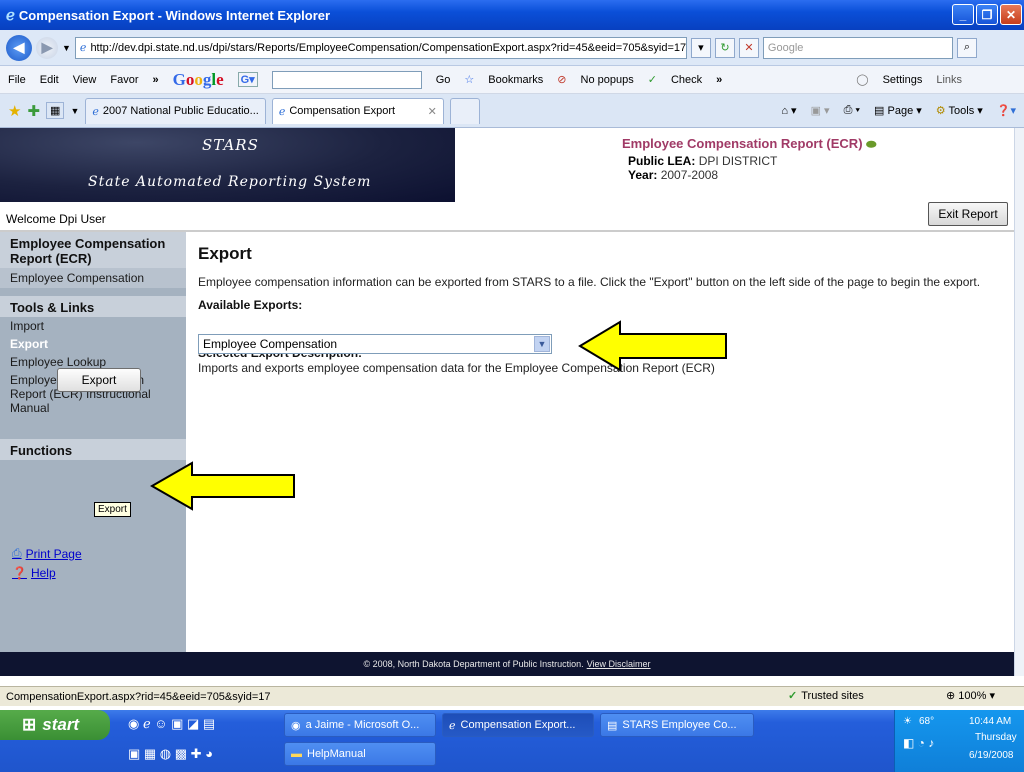 The height and width of the screenshot is (772, 1024). What do you see at coordinates (282, 111) in the screenshot?
I see `tab-page-icon: ℯ` at bounding box center [282, 111].